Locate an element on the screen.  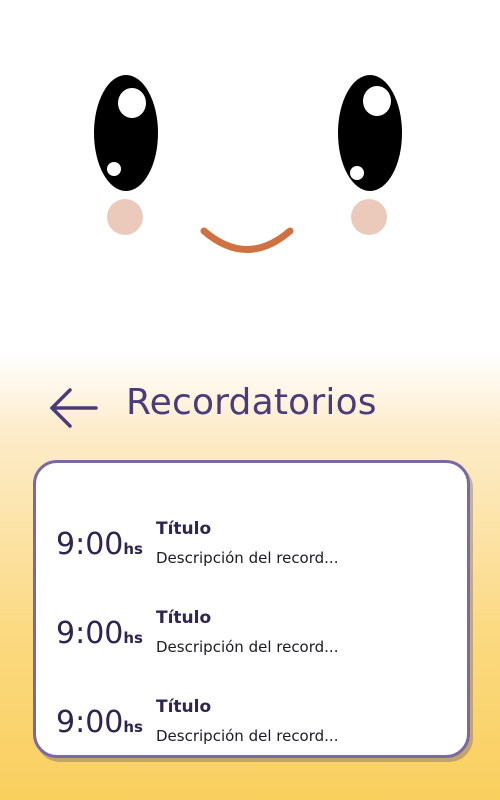
left-eye is located at coordinates (126, 133).